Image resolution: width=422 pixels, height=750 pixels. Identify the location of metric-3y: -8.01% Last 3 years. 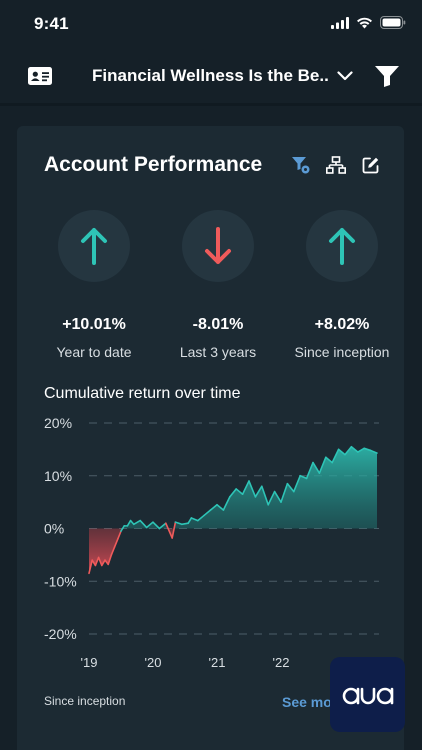
(218, 285).